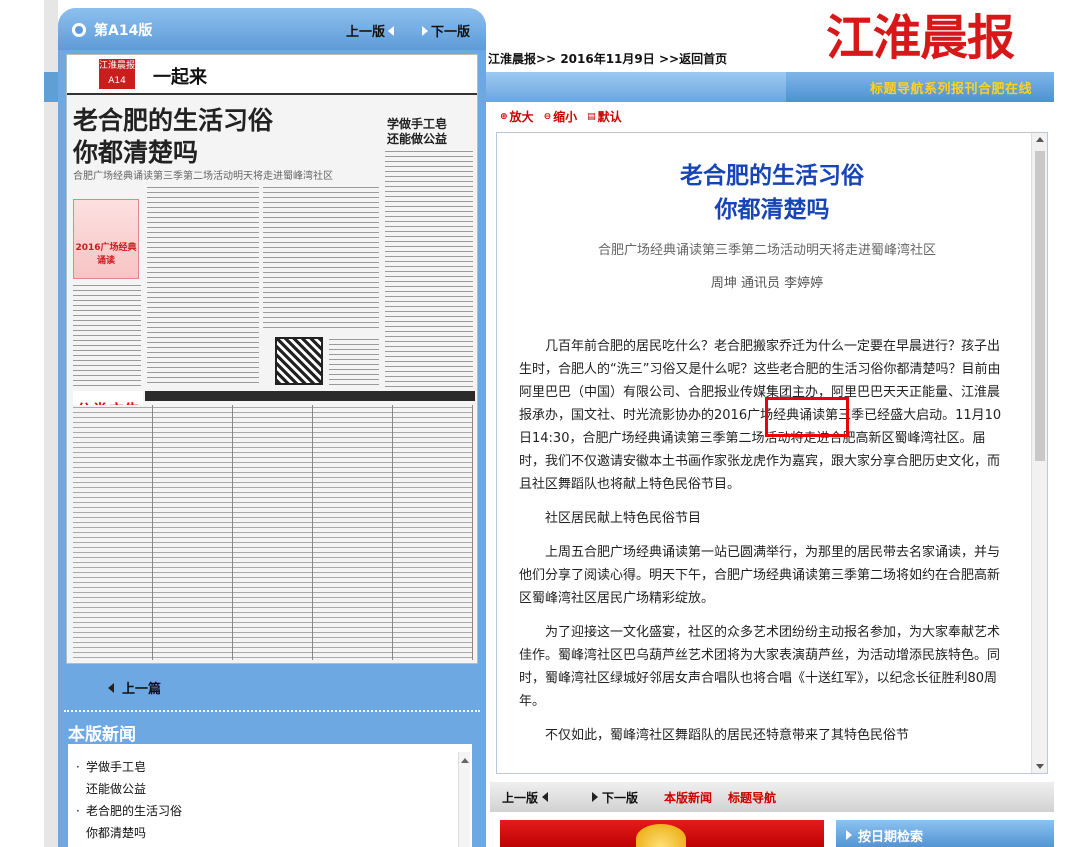  Describe the element at coordinates (547, 116) in the screenshot. I see `zoom-out-icon: ⊖` at that location.